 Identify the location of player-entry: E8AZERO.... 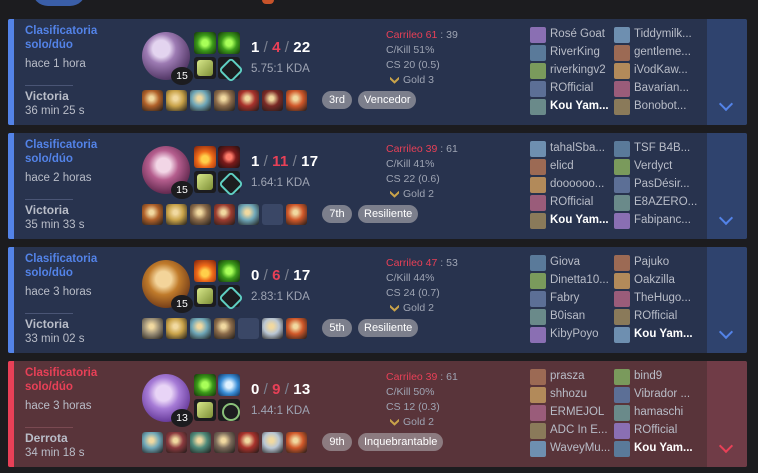
(658, 203).